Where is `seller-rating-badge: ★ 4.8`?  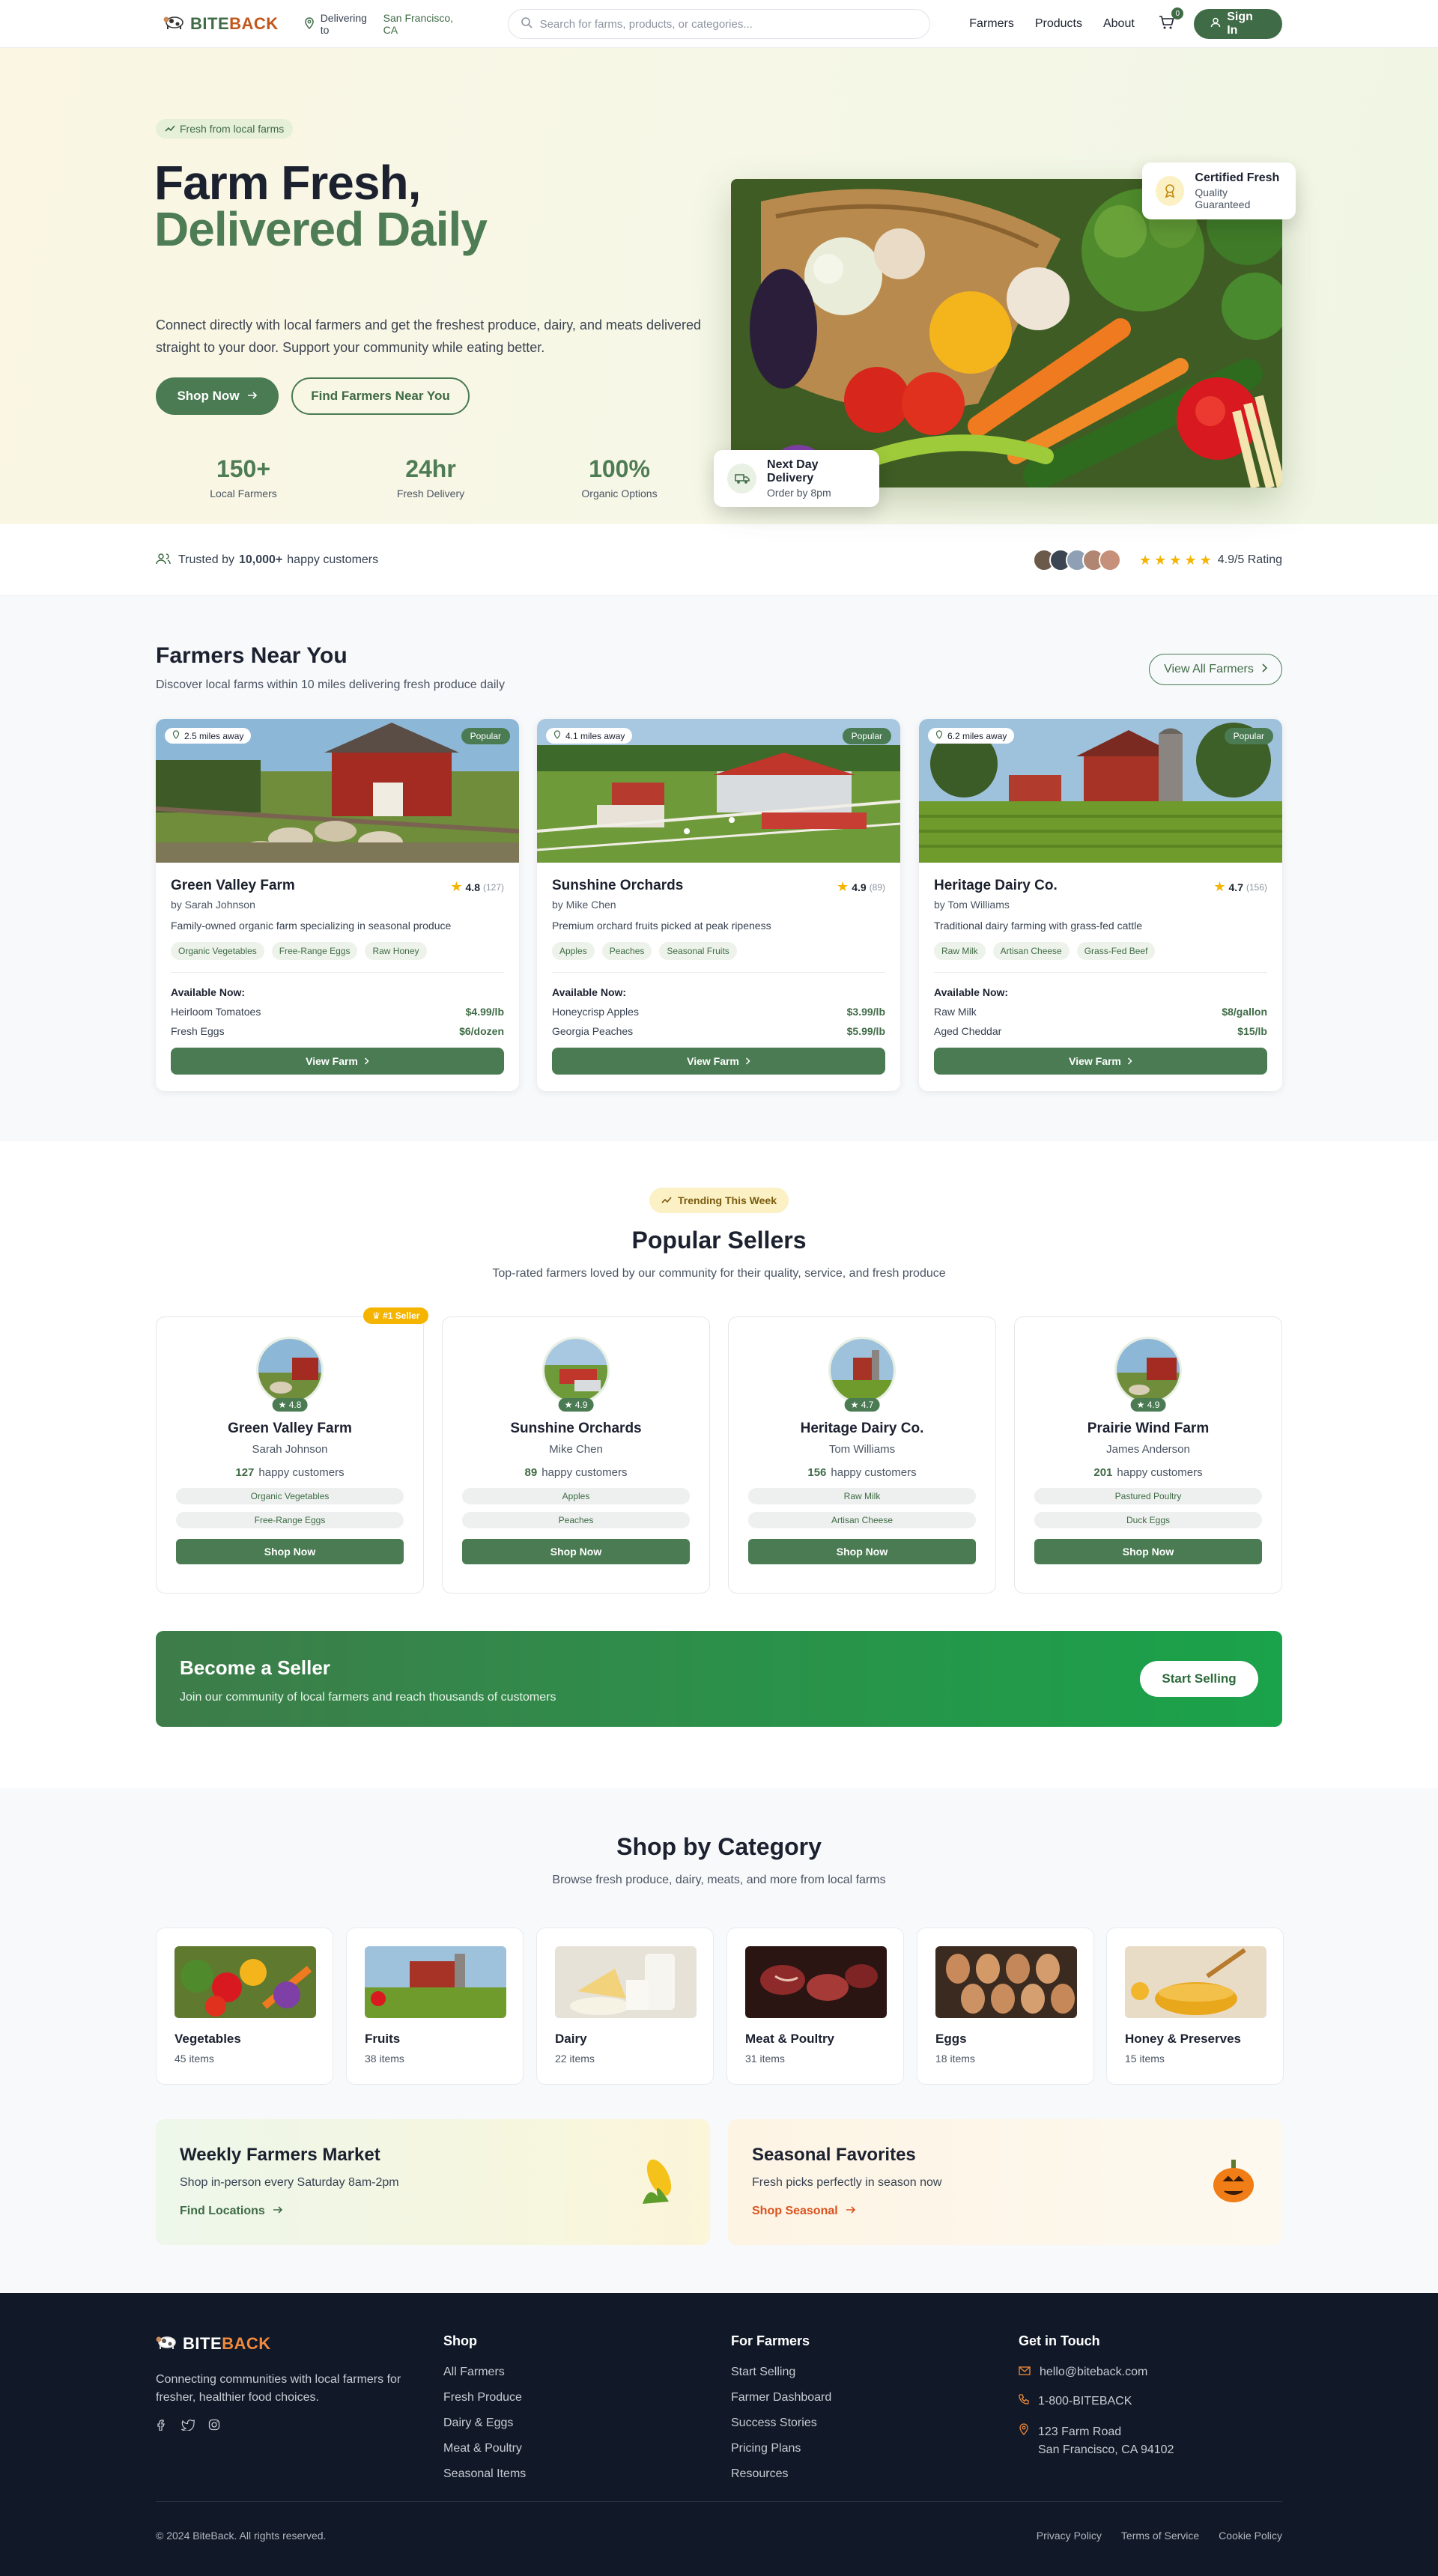 seller-rating-badge: ★ 4.8 is located at coordinates (290, 1405).